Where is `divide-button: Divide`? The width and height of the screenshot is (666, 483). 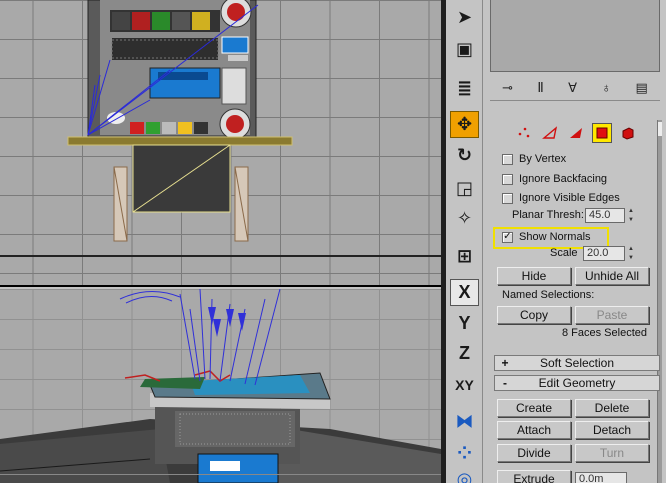 divide-button: Divide is located at coordinates (534, 453).